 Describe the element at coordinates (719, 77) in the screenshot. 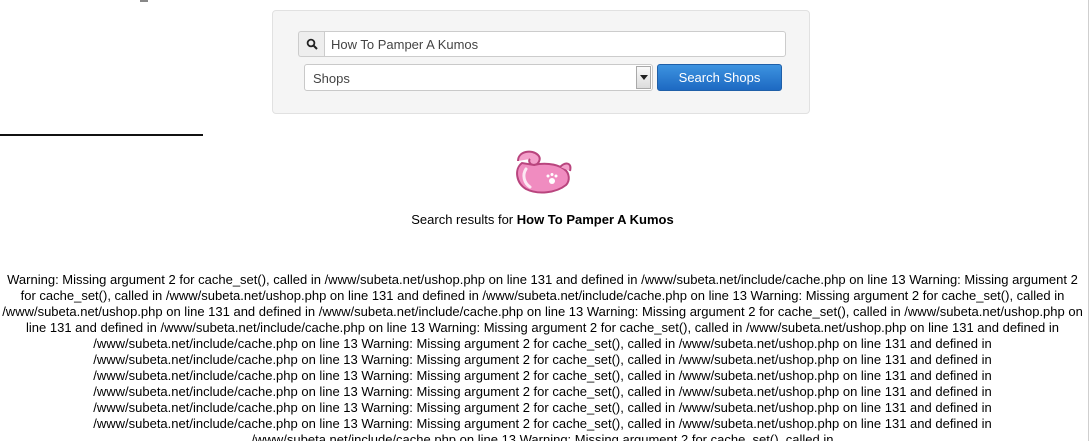

I see `search-shops-button: Search Shops` at that location.